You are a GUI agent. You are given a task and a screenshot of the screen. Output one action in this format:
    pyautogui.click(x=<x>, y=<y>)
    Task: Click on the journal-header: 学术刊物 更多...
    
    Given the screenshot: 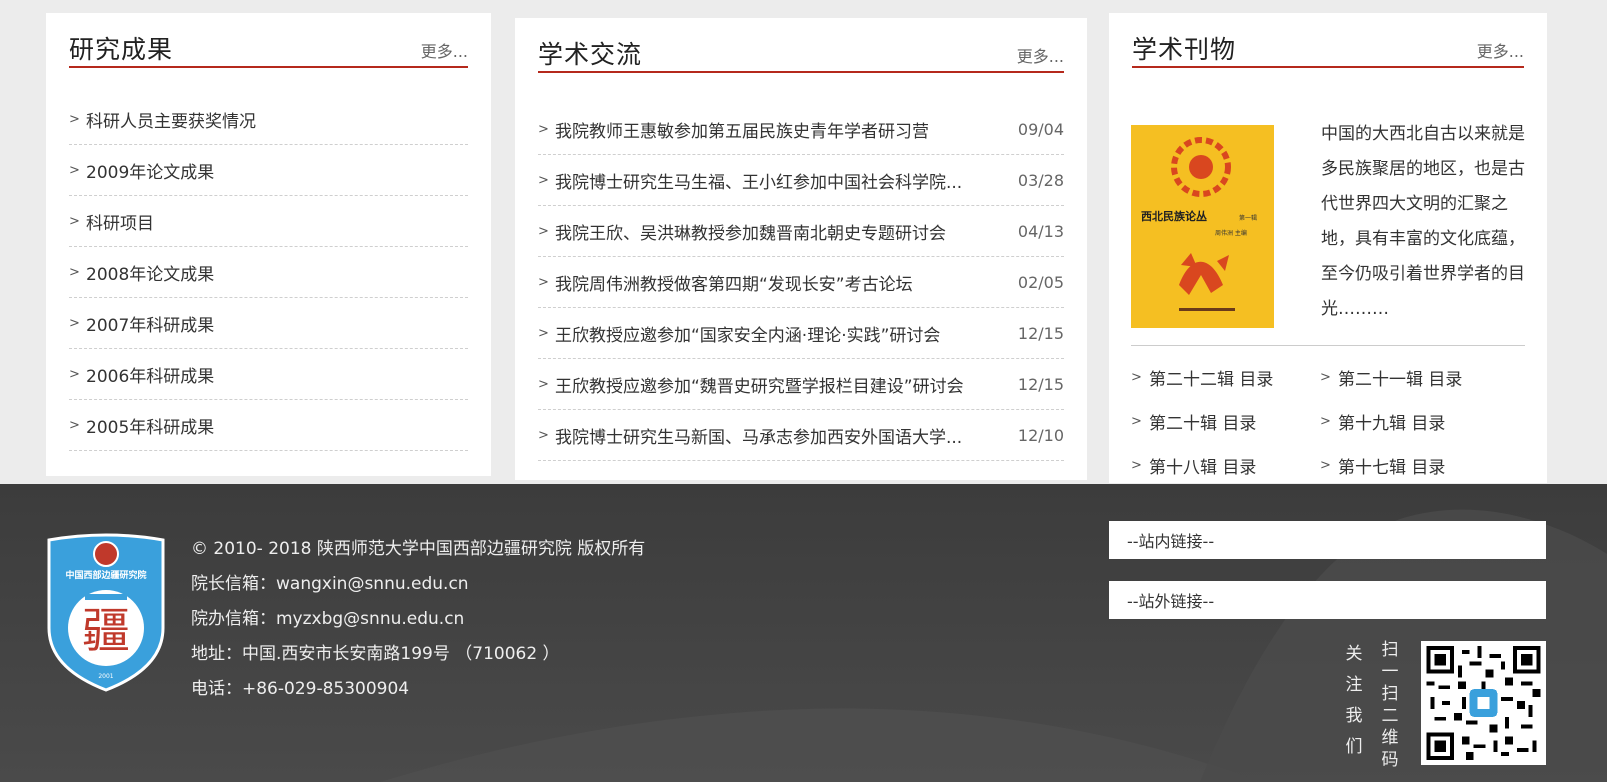 What is the action you would take?
    pyautogui.click(x=1328, y=48)
    